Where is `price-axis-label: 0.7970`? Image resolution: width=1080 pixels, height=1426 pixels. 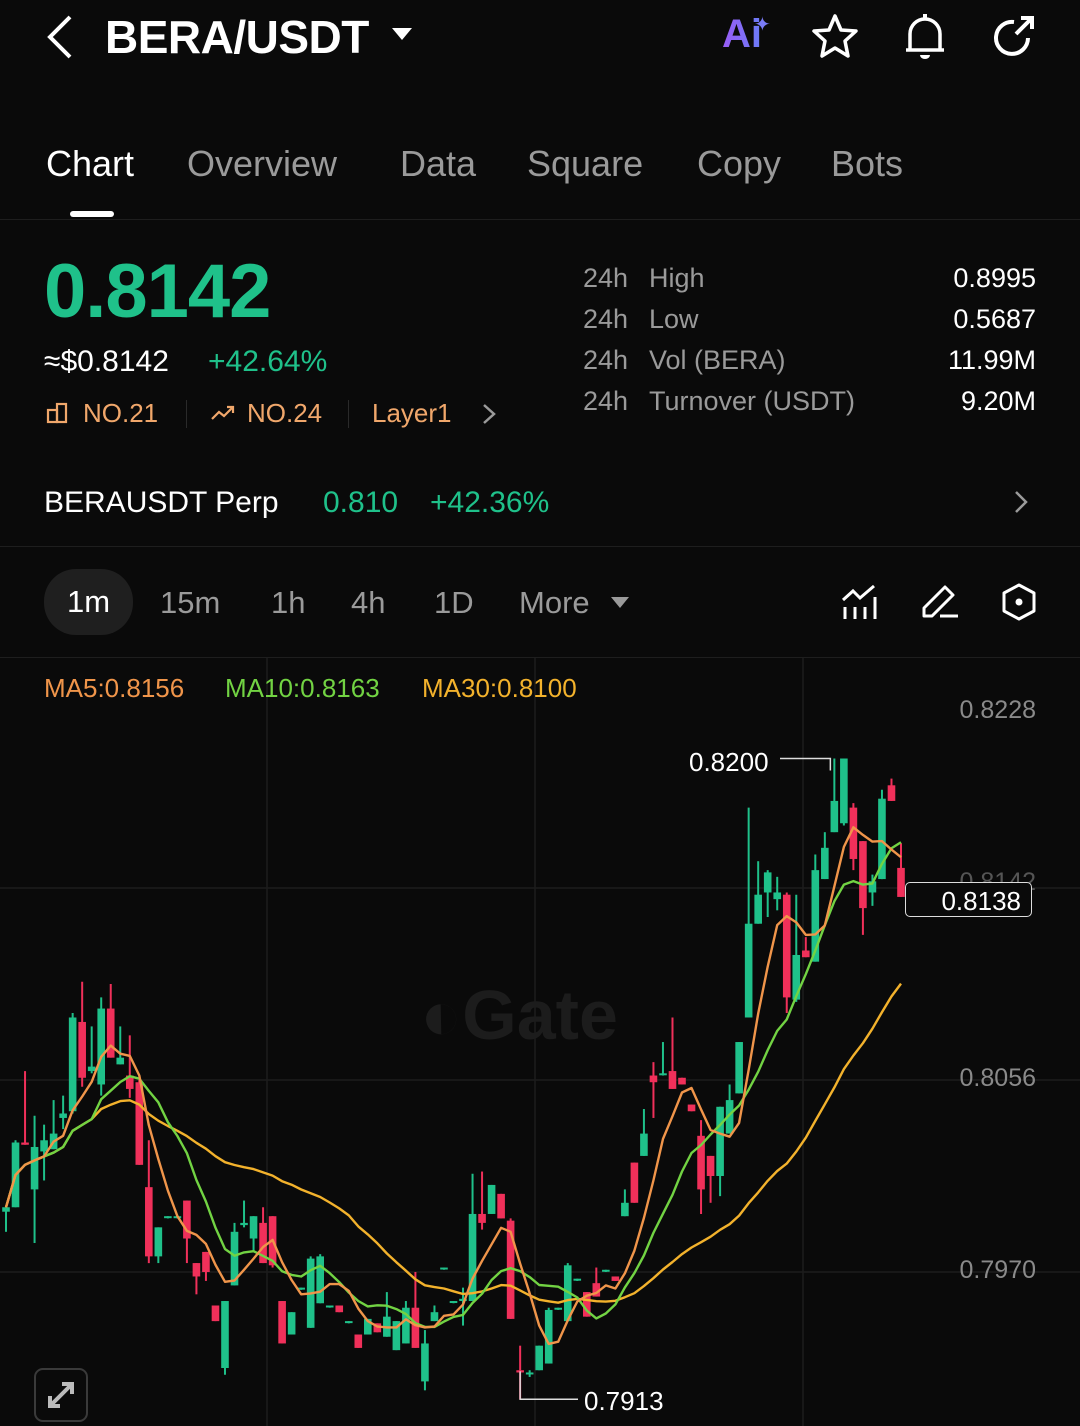
price-axis-label: 0.7970 is located at coordinates (997, 1270).